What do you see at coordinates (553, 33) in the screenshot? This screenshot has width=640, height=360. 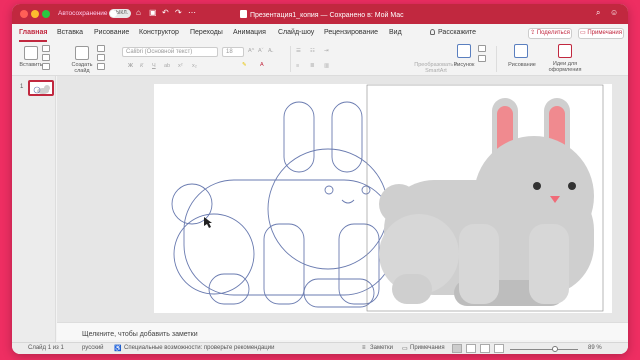 I see `share-label: Поделиться` at bounding box center [553, 33].